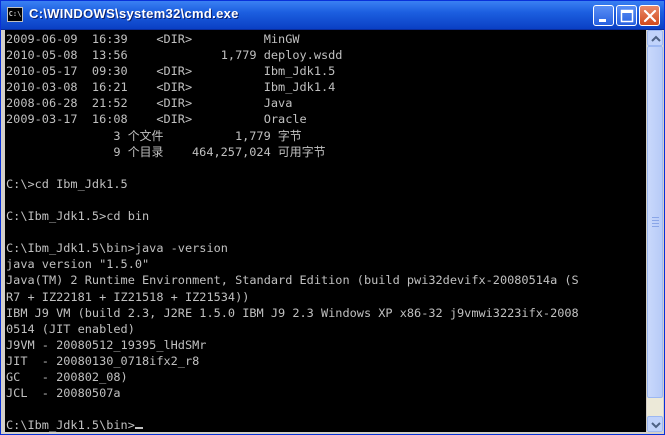  Describe the element at coordinates (292, 424) in the screenshot. I see `command-prompt: C:\Ibm_Jdk1.5\bin>` at that location.